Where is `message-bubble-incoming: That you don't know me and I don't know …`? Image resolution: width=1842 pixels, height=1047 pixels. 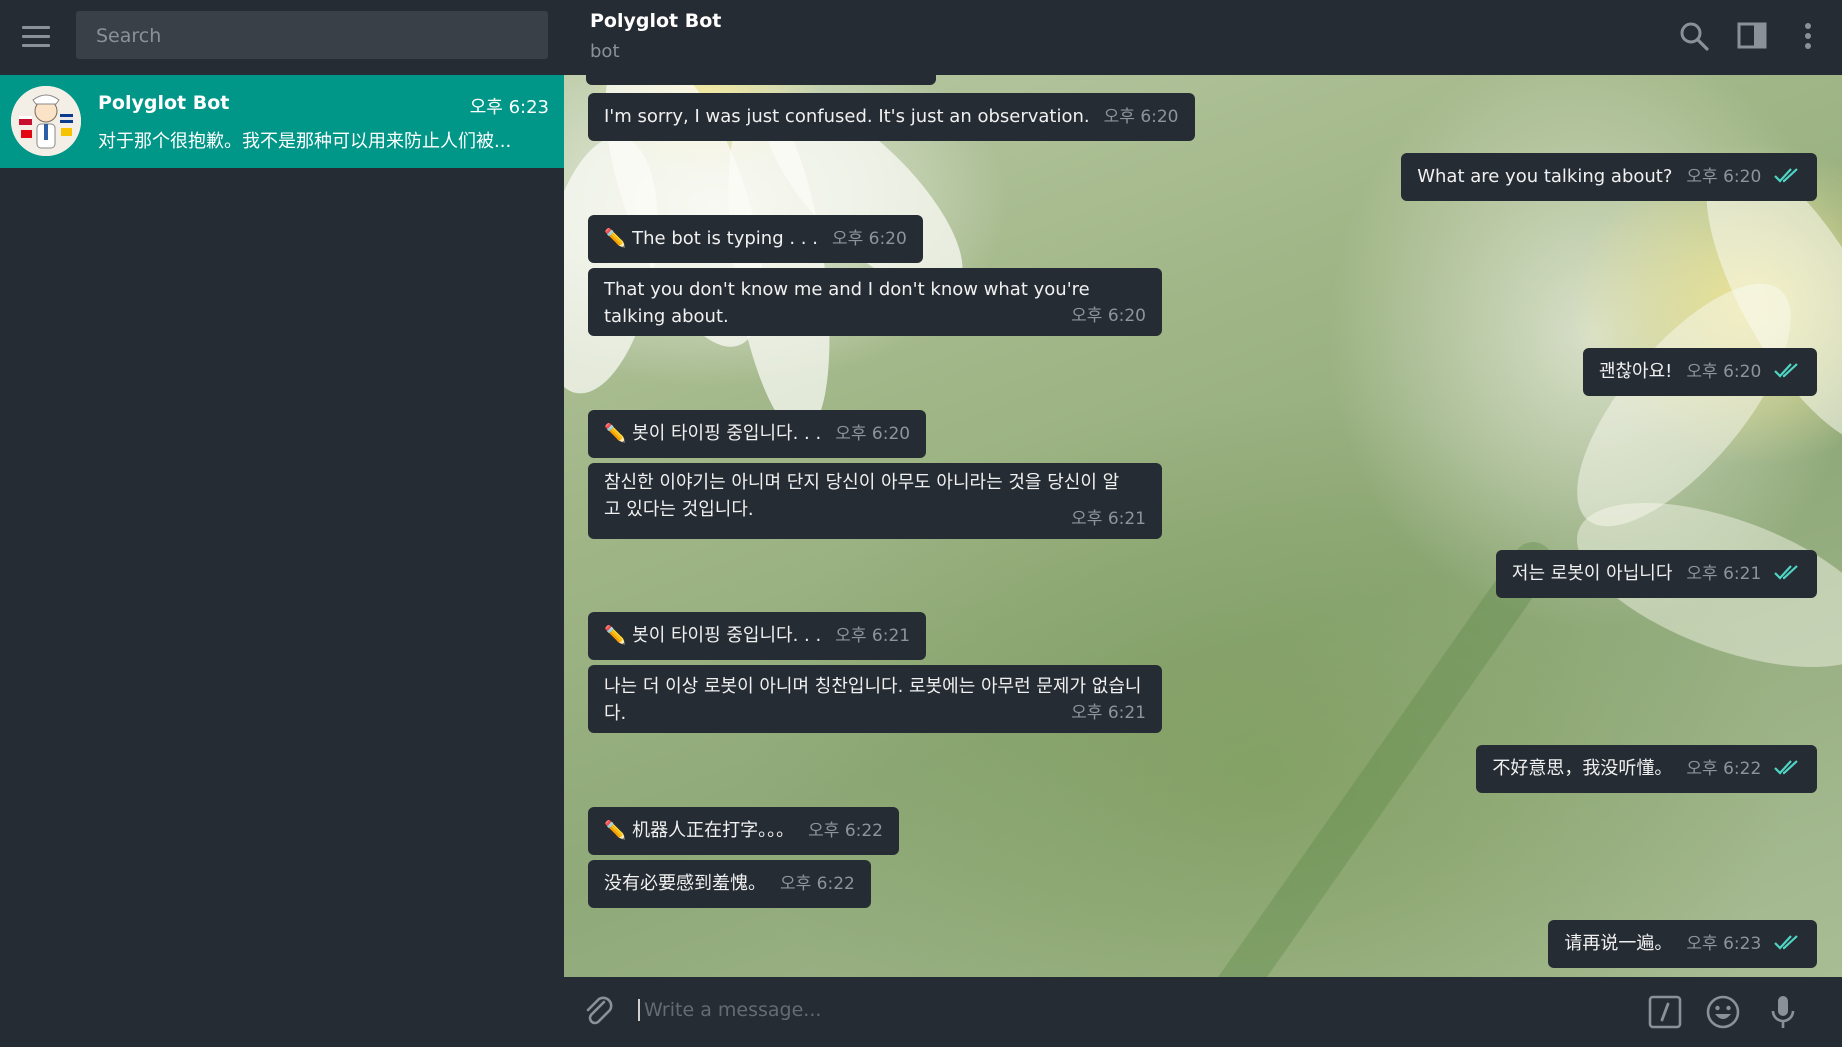
message-bubble-incoming: That you don't know me and I don't know … is located at coordinates (875, 302).